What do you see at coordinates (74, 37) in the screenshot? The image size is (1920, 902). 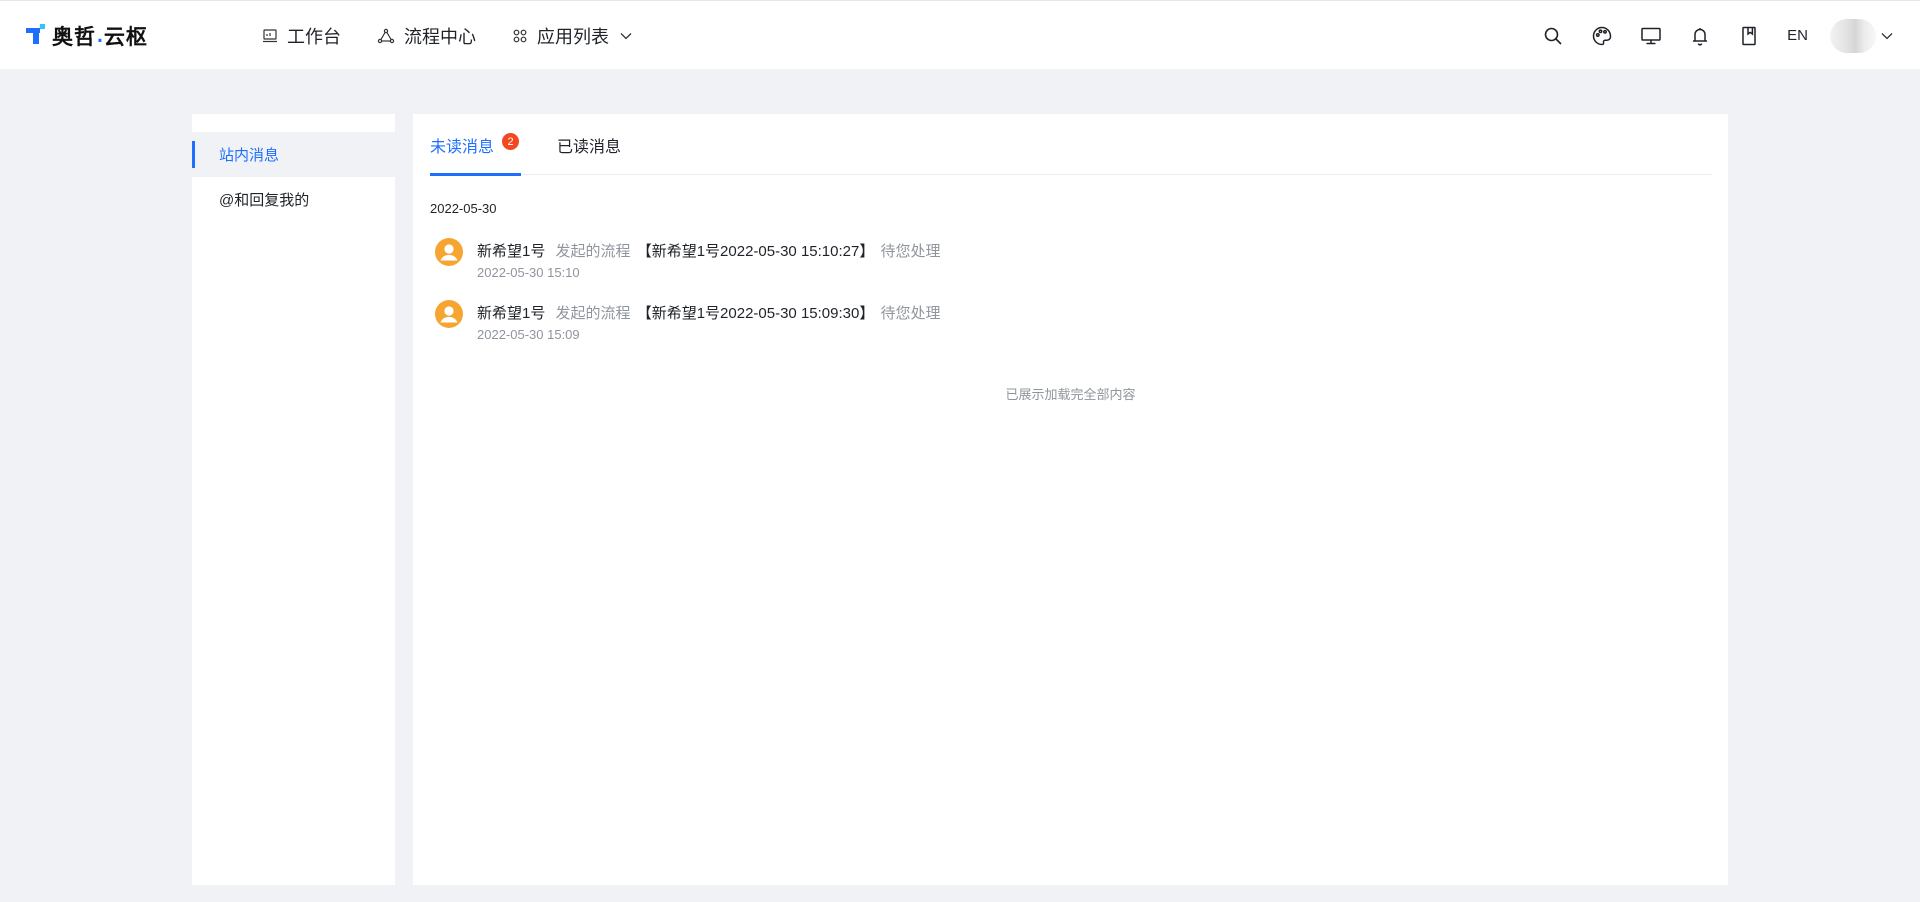 I see `logo-text-primary: 奥哲` at bounding box center [74, 37].